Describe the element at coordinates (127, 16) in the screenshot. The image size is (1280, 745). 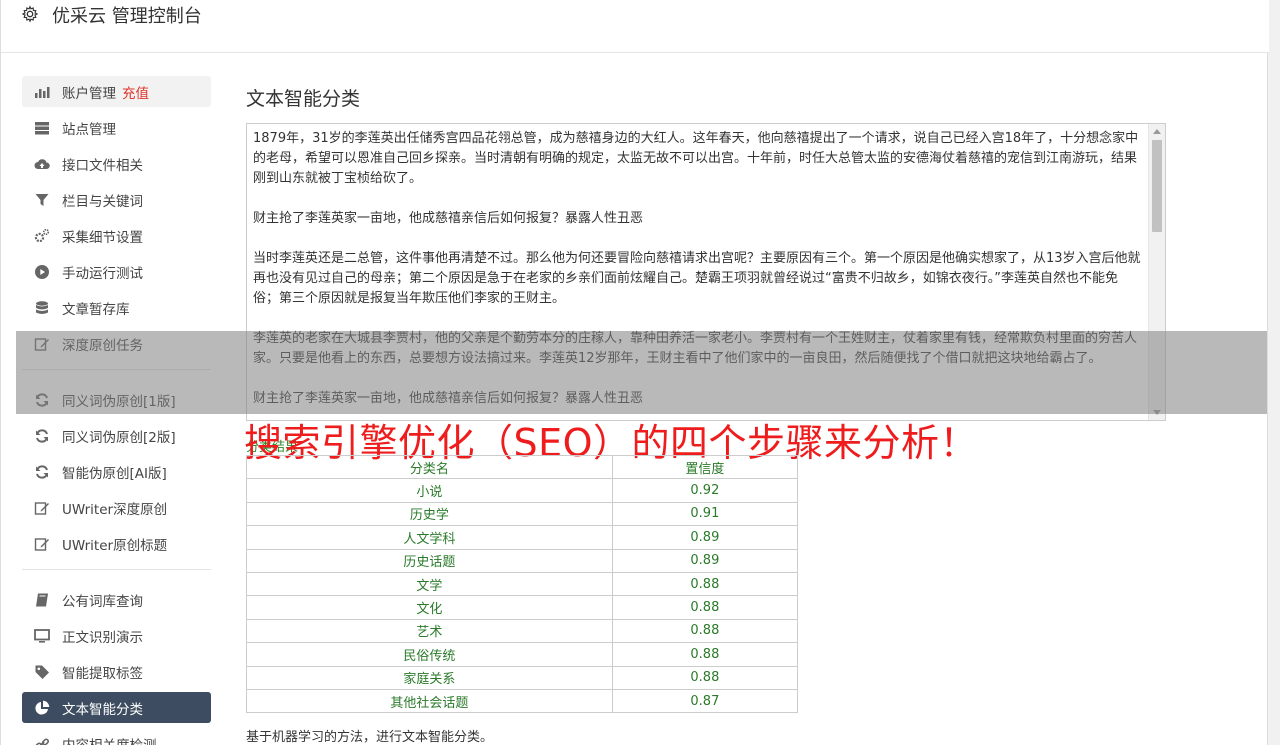
I see `console-title: 优采云 管理控制台` at that location.